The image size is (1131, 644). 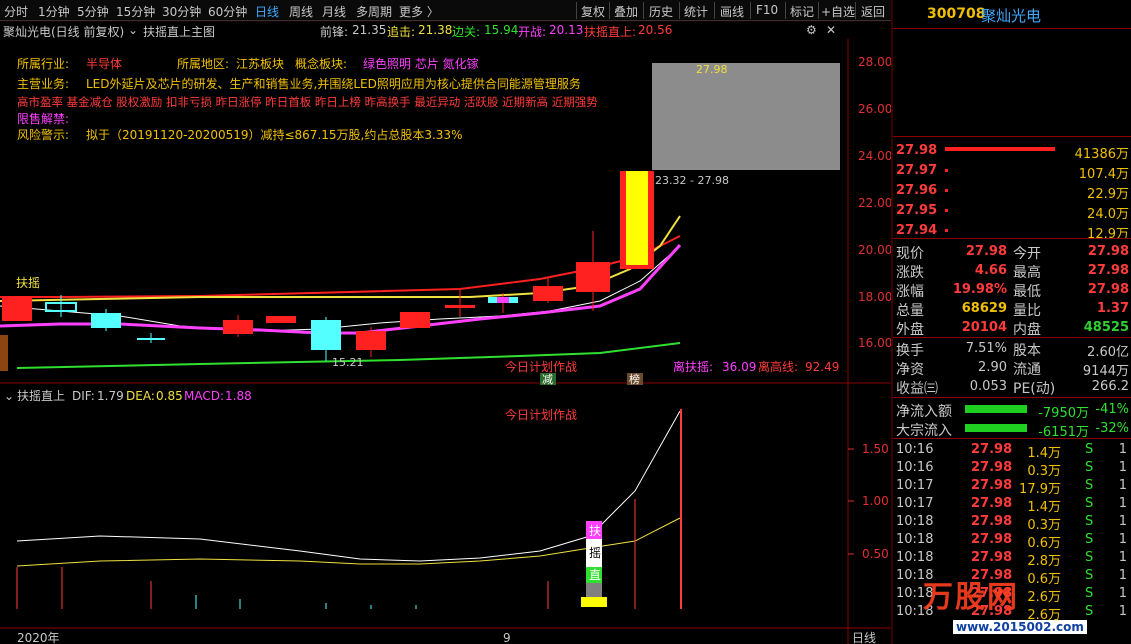 I want to click on period-tab-5min: 5分钟, so click(x=93, y=11).